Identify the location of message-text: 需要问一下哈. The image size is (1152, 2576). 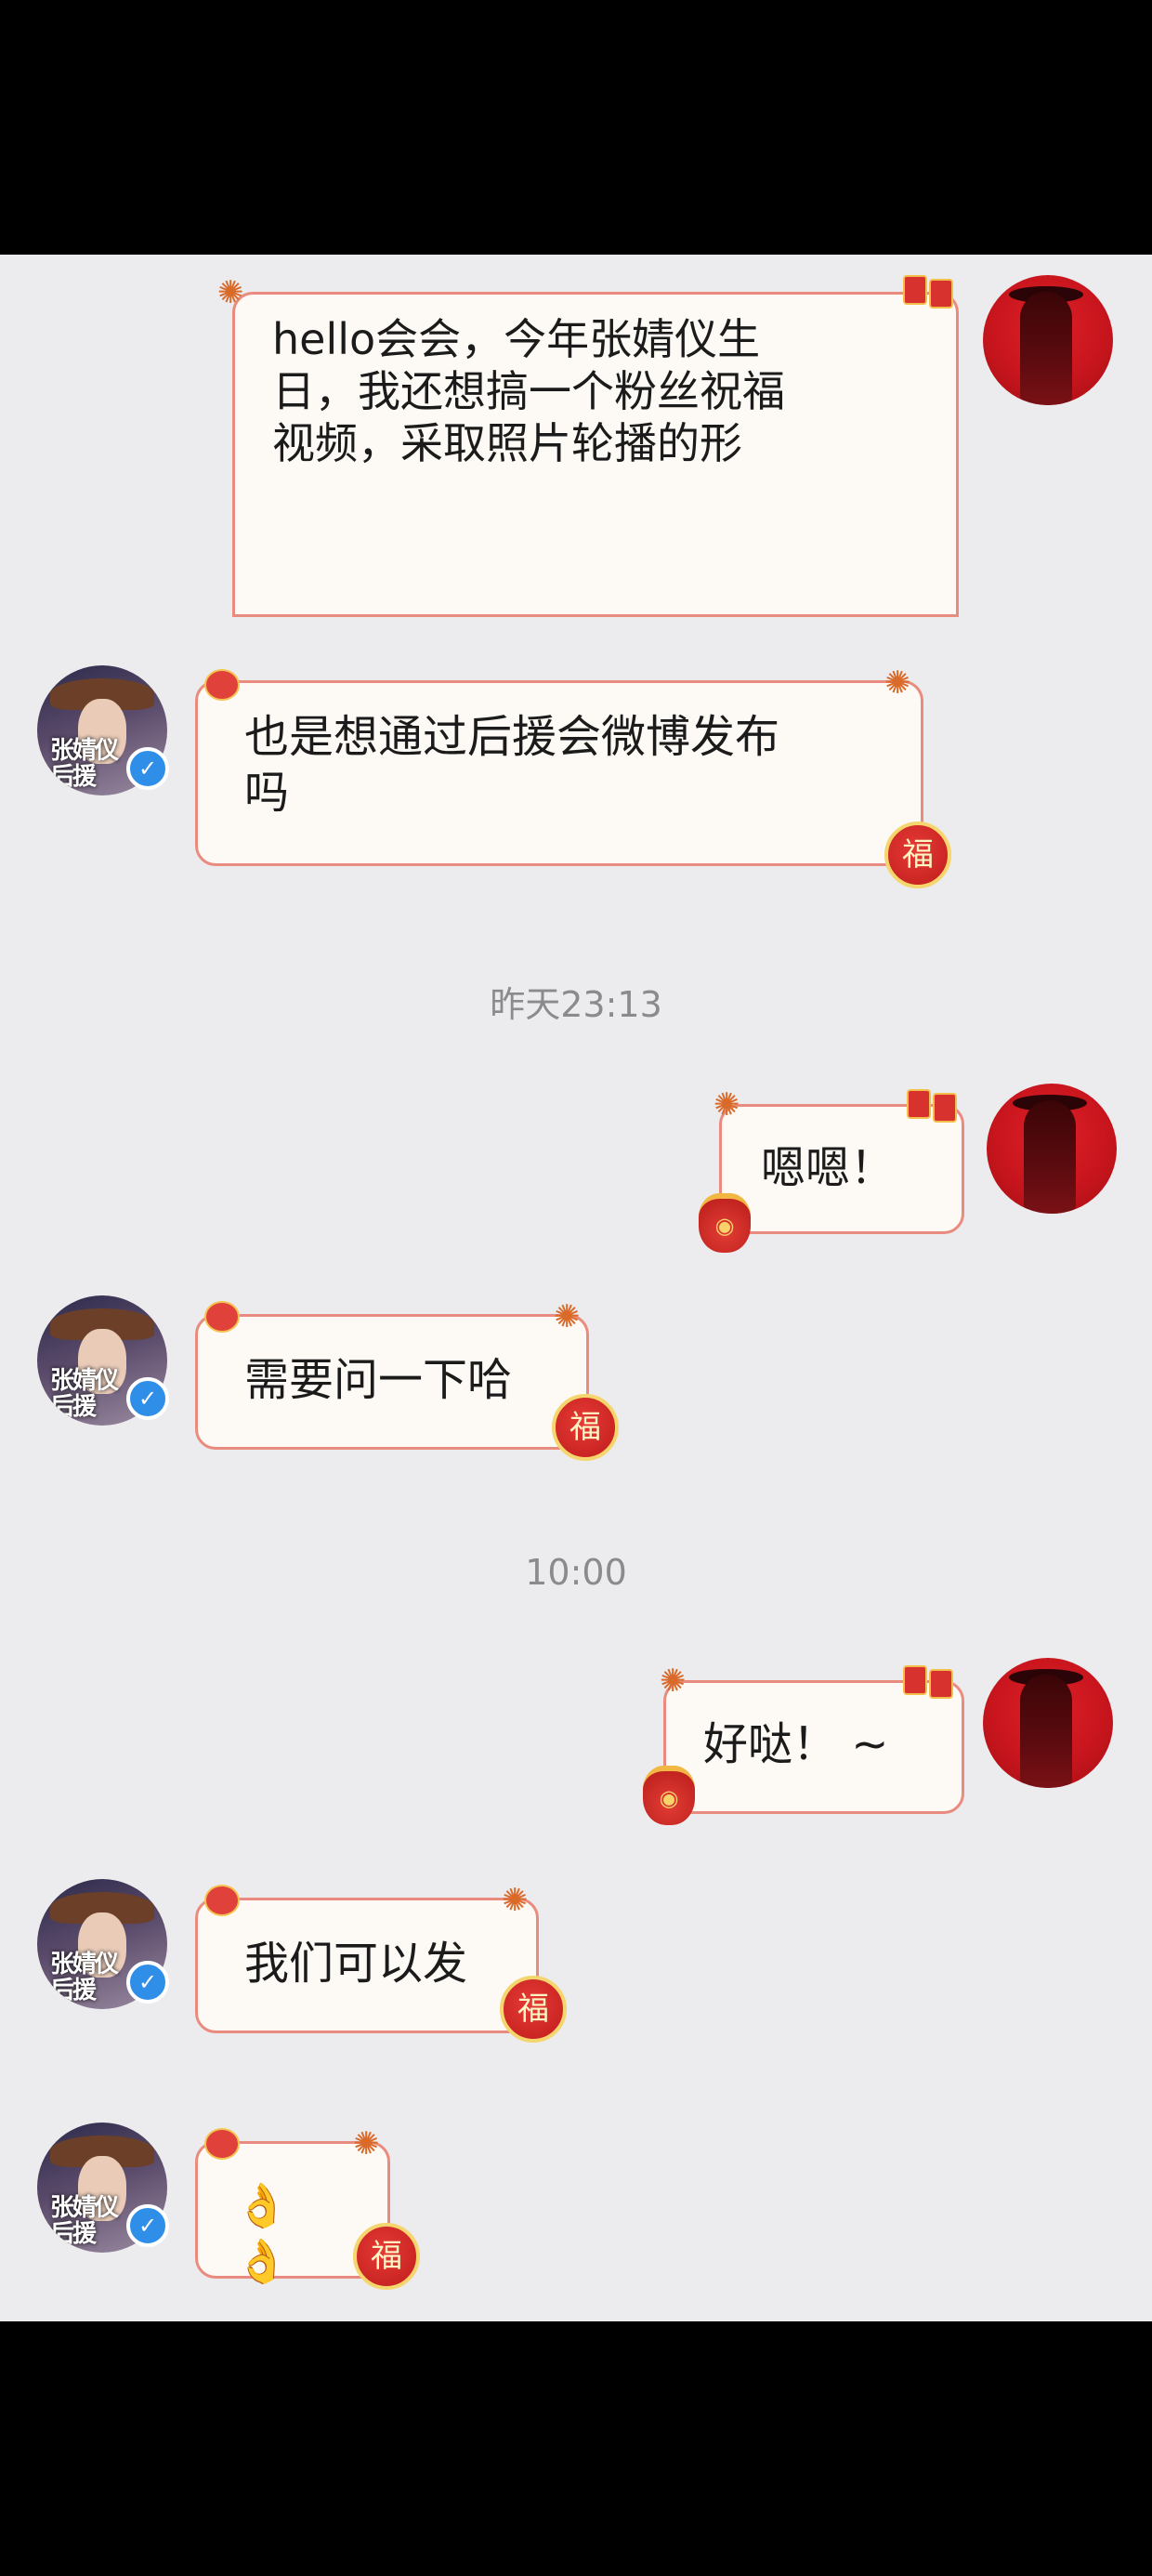
(378, 1380).